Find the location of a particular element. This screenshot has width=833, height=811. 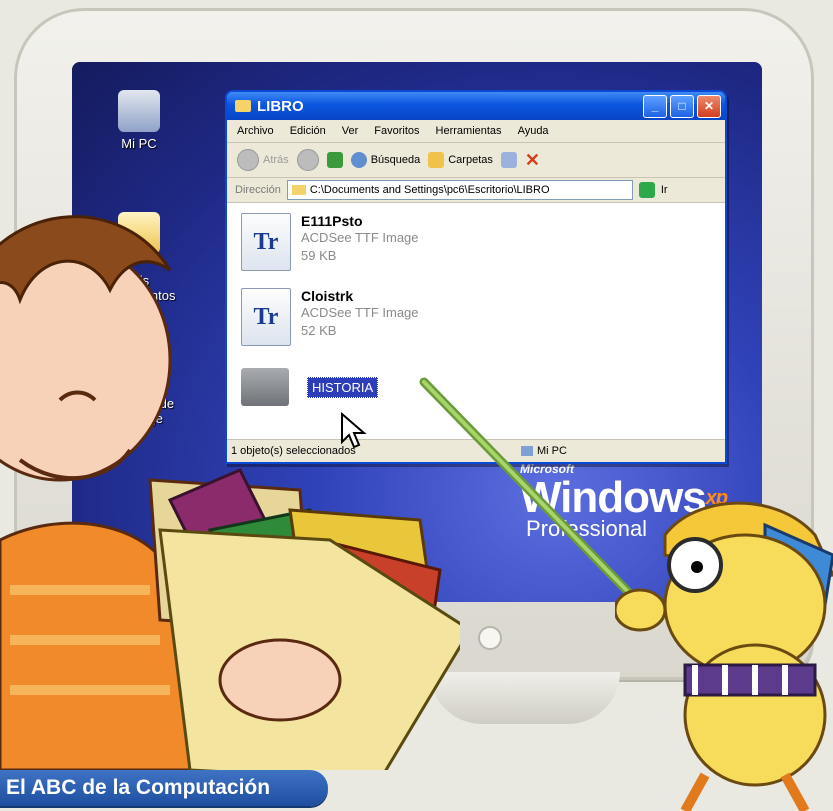

address-label: Dirección is located at coordinates (258, 190).